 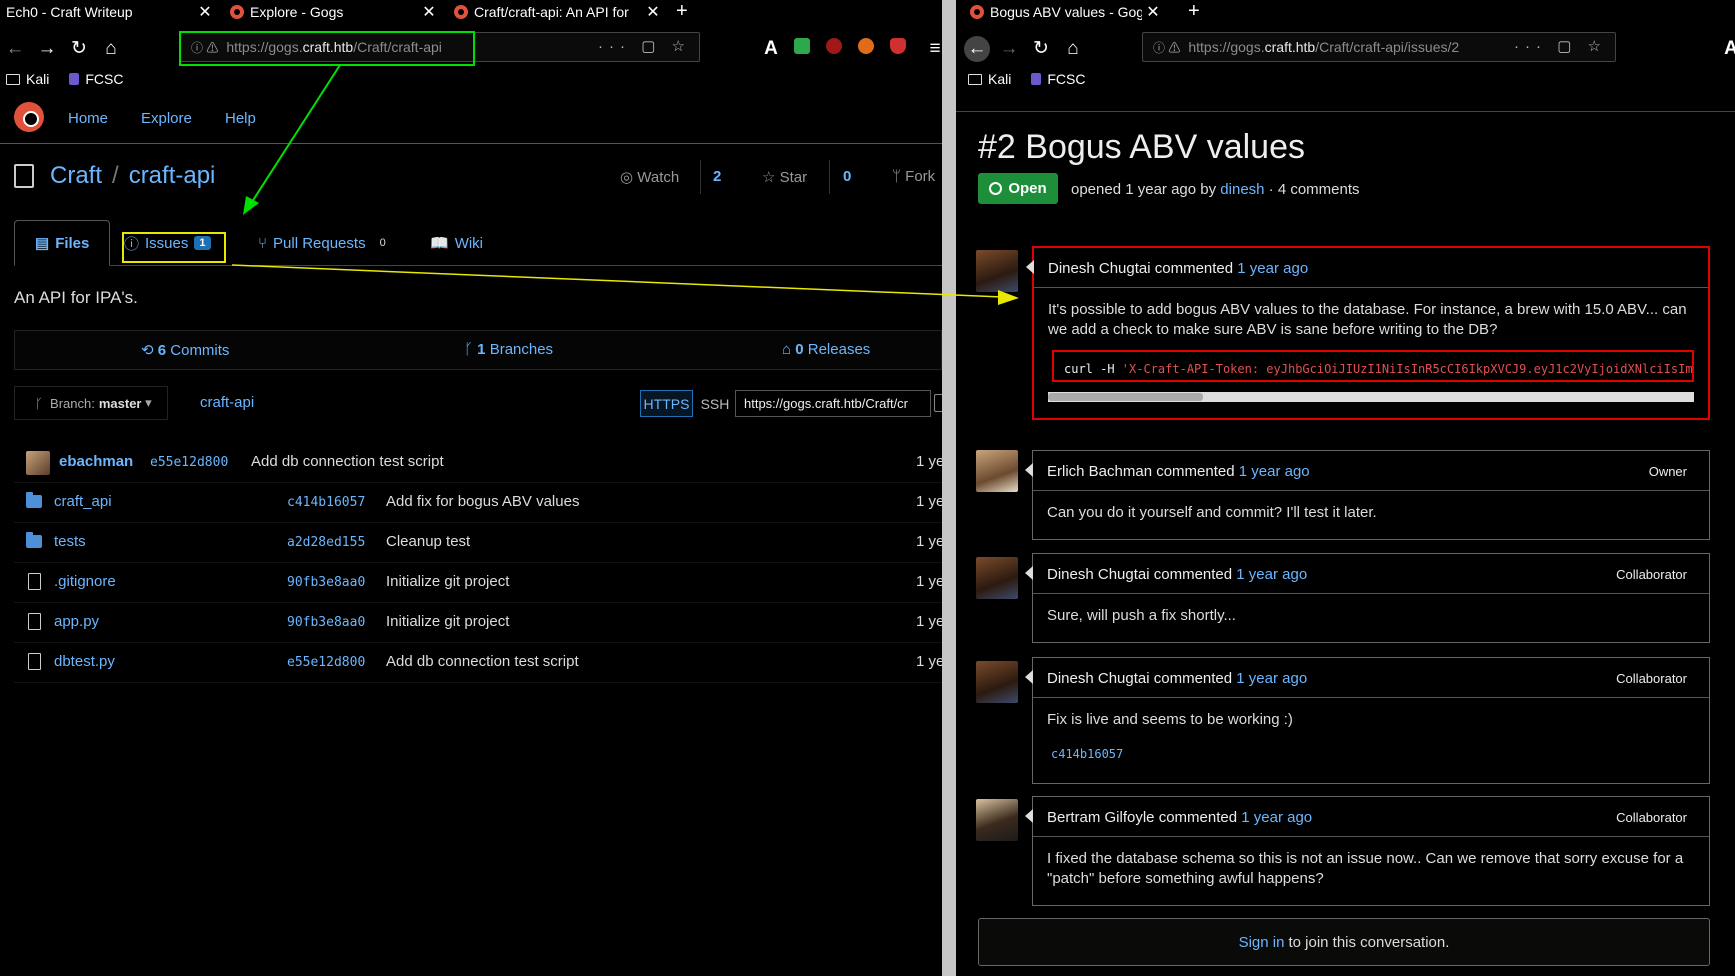 I want to click on watch-button: ◎ Watch, so click(x=649, y=177).